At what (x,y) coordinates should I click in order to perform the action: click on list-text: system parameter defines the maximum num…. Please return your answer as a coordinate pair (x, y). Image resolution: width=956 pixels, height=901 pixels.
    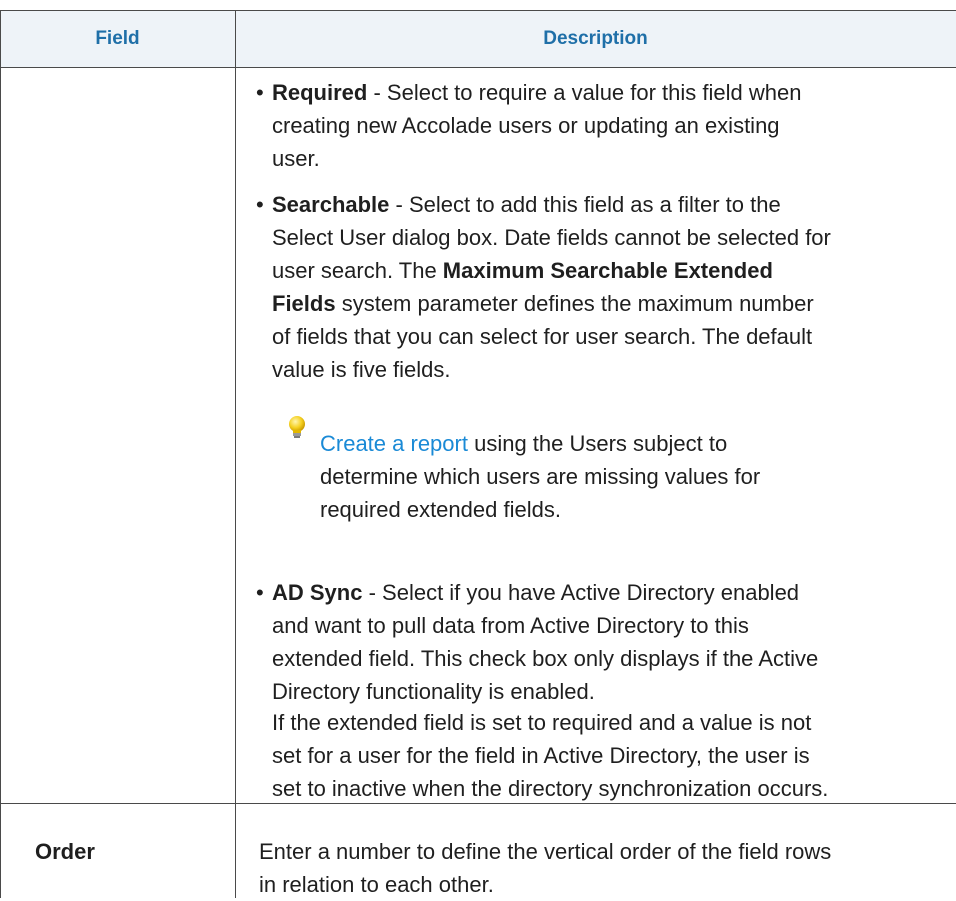
    Looking at the image, I should click on (577, 303).